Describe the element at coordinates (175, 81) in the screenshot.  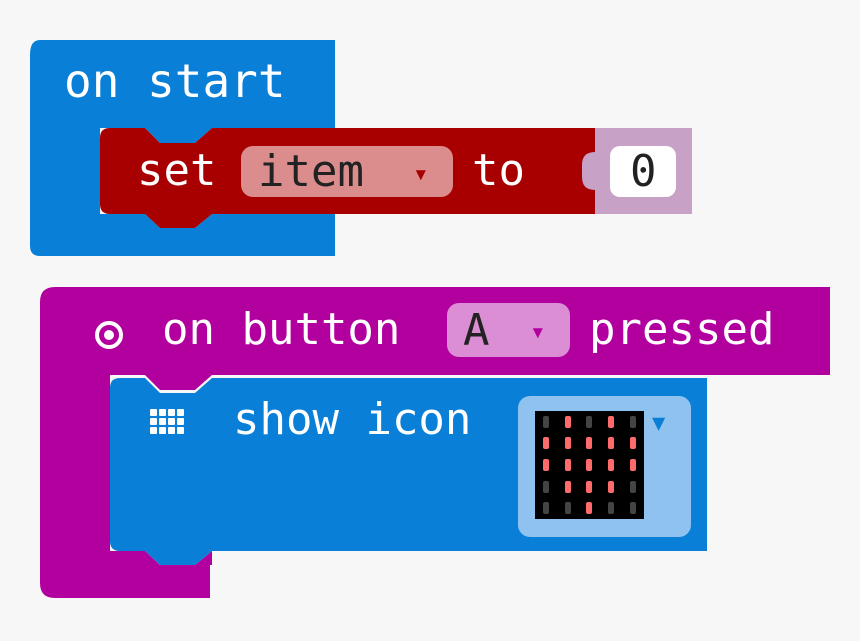
I see `on-start-label: on start` at that location.